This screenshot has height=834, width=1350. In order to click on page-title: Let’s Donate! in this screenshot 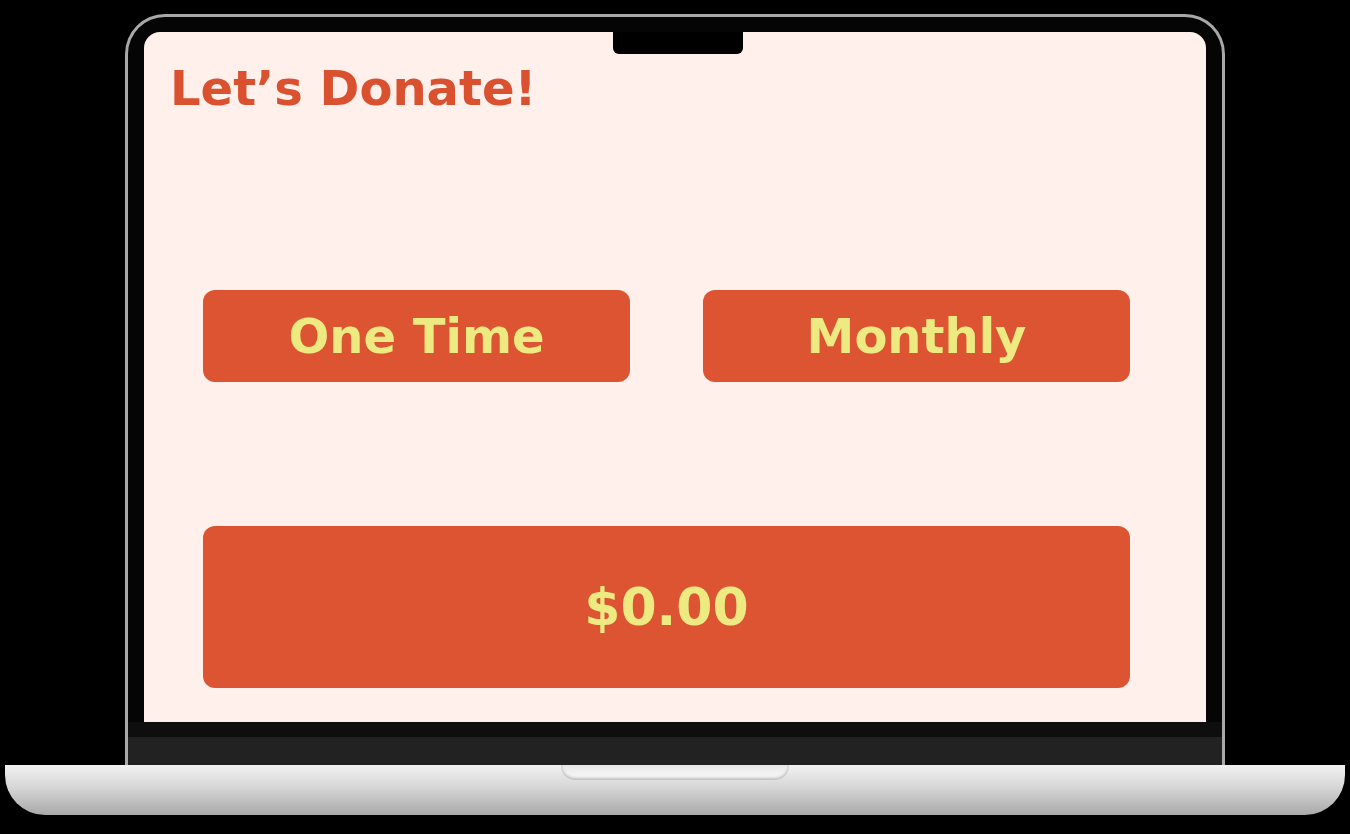, I will do `click(354, 88)`.